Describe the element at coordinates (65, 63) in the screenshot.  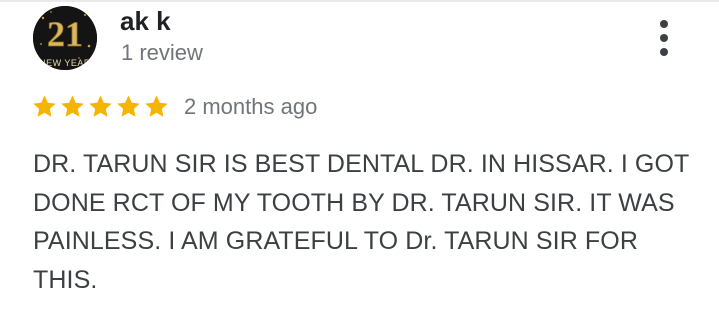
I see `avatar-caption: NEW YEAR` at that location.